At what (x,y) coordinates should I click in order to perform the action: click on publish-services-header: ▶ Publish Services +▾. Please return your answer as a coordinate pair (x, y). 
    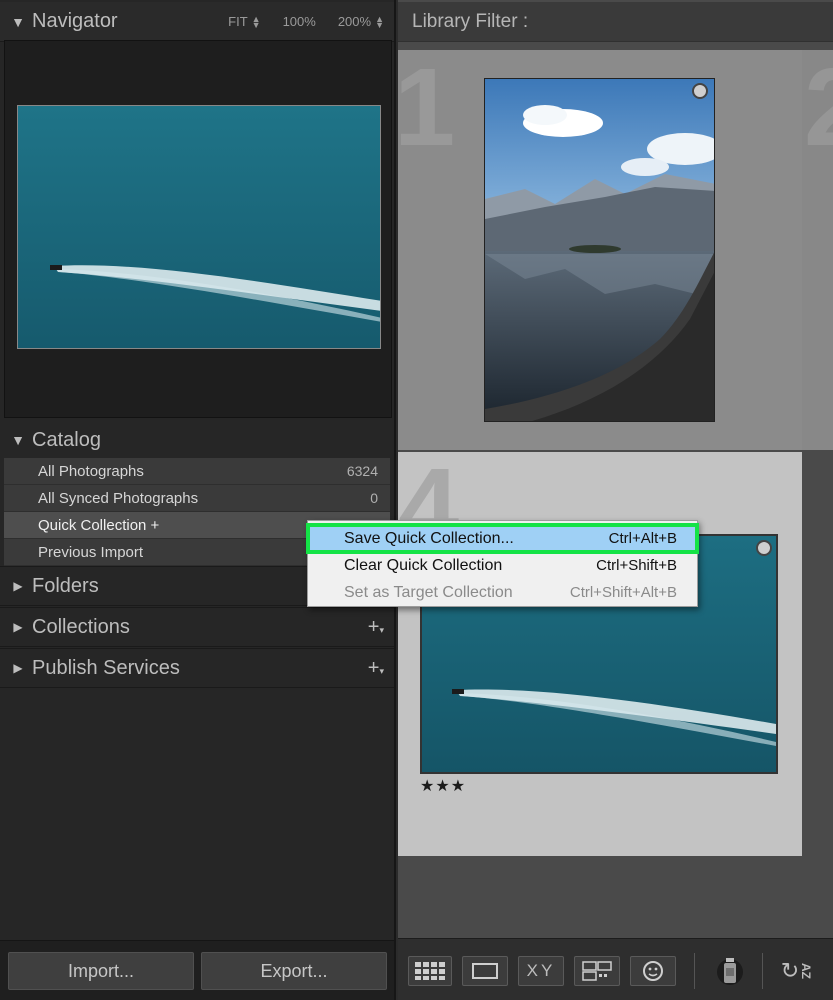
    Looking at the image, I should click on (197, 668).